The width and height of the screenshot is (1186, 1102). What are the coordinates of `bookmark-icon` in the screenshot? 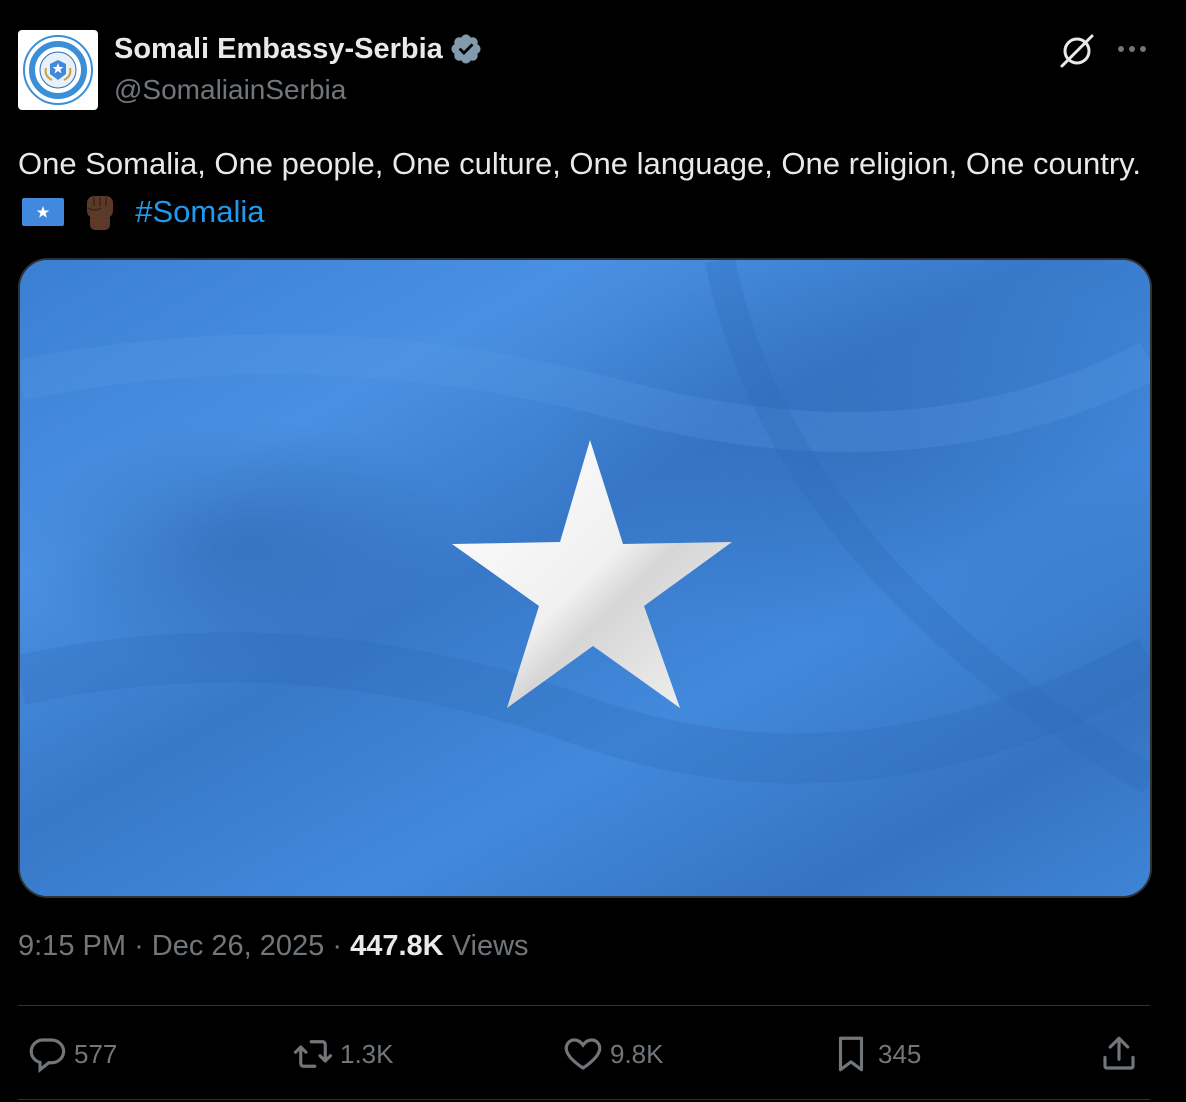 It's located at (851, 1054).